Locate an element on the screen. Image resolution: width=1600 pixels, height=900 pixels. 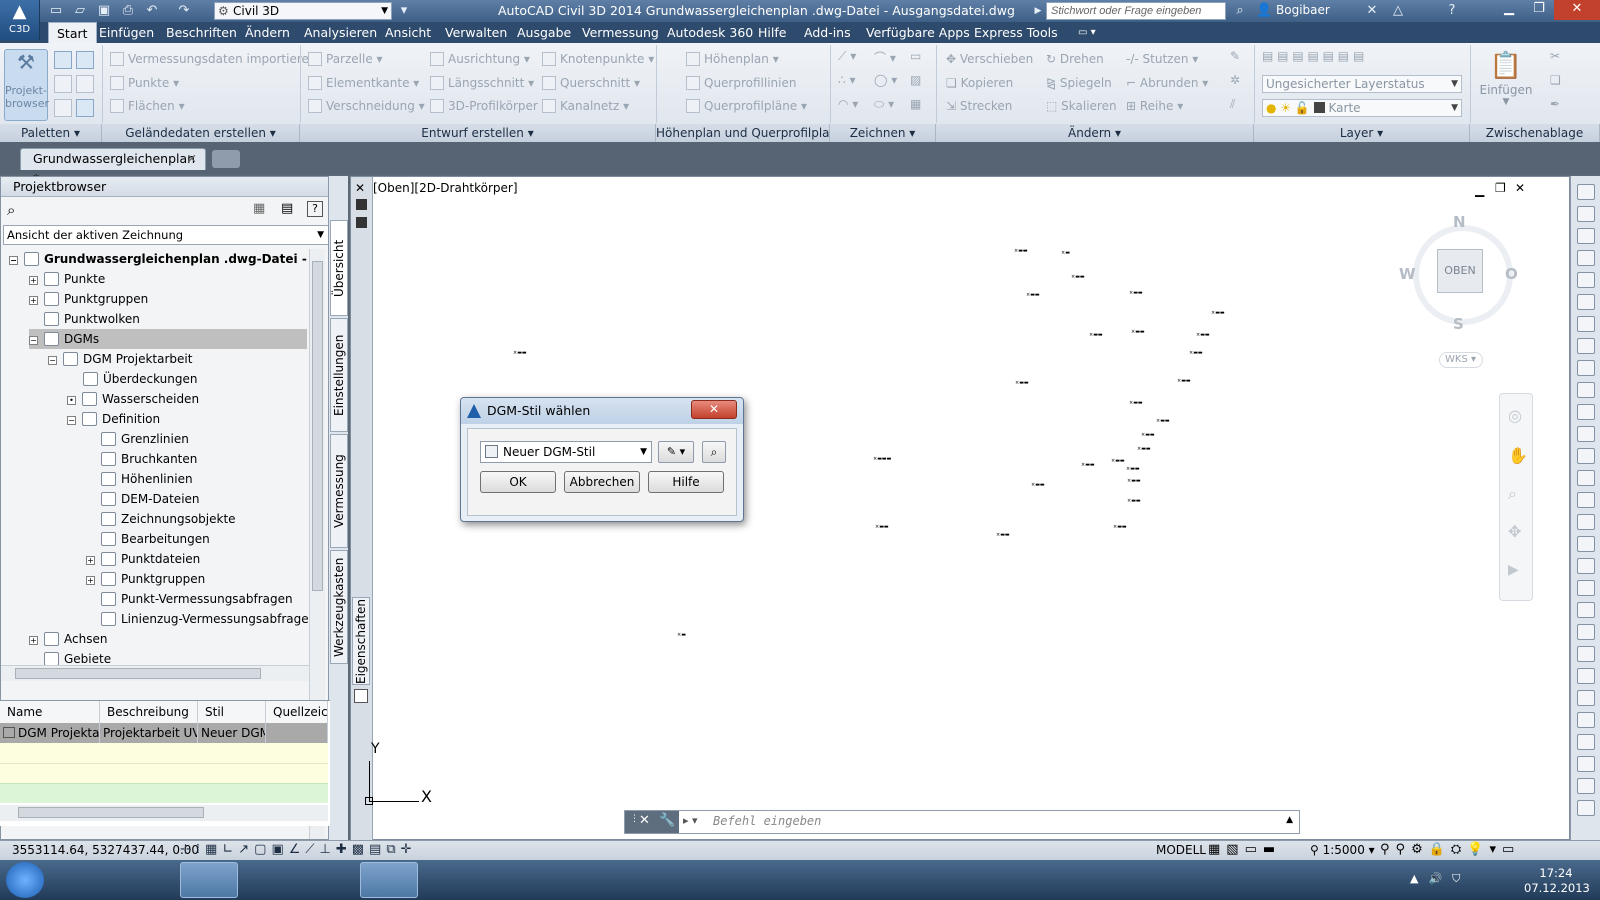
selection-cycling-icon: ⧉ is located at coordinates (393, 849).